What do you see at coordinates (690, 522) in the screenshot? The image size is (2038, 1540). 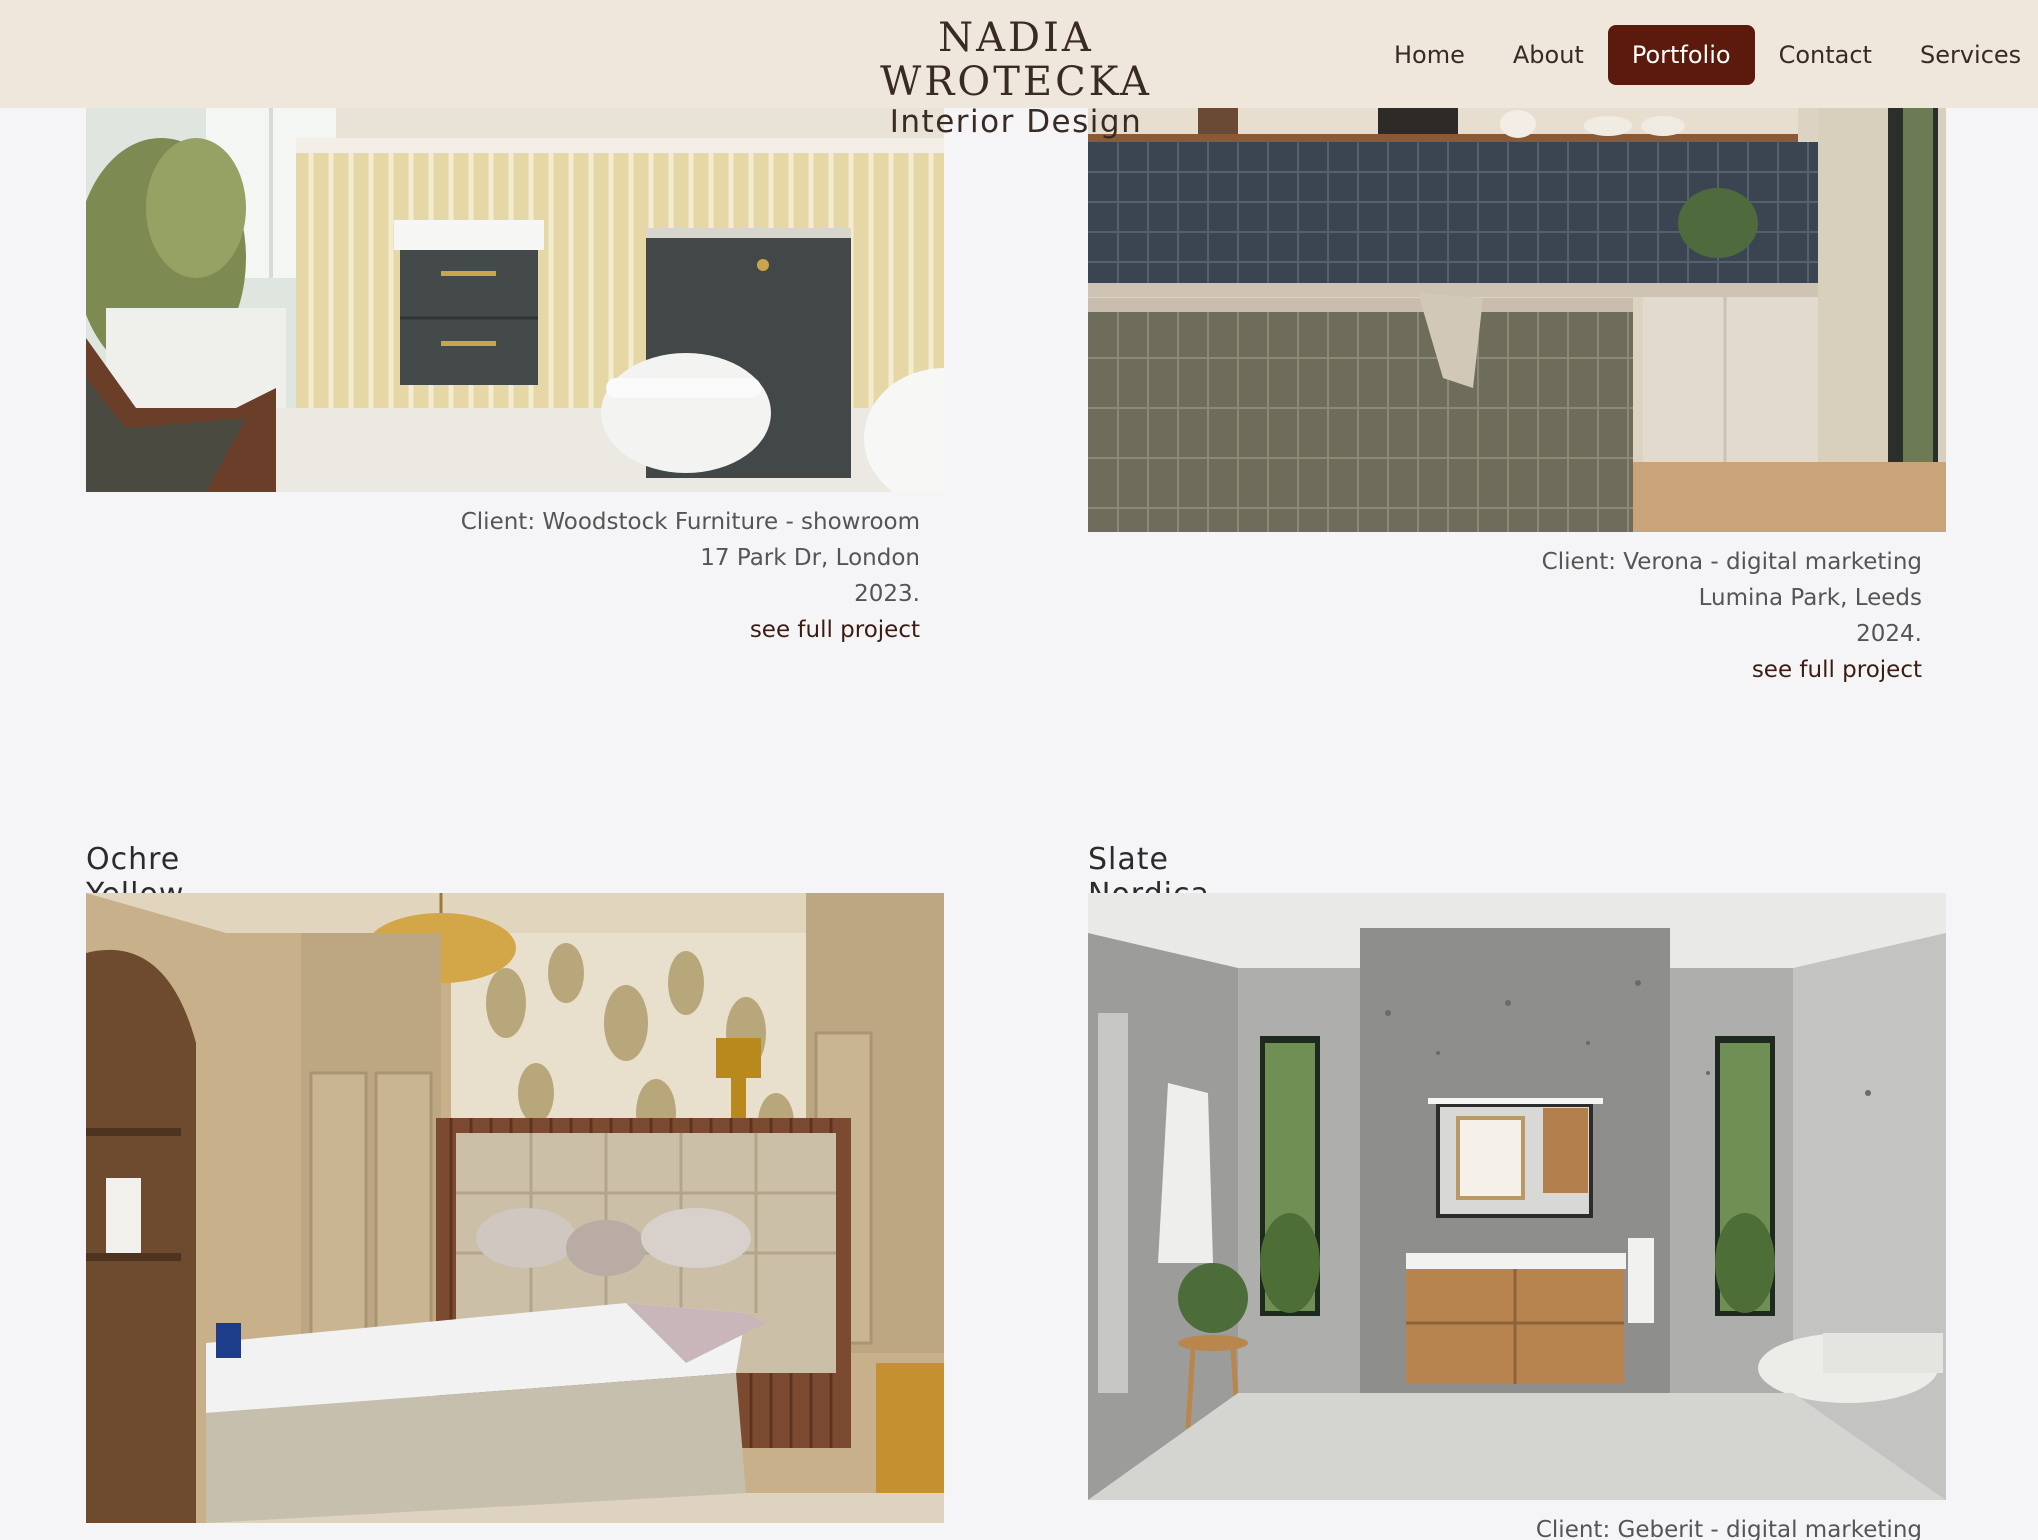 I see `project-client: Client: Woodstock Furniture - showroom` at bounding box center [690, 522].